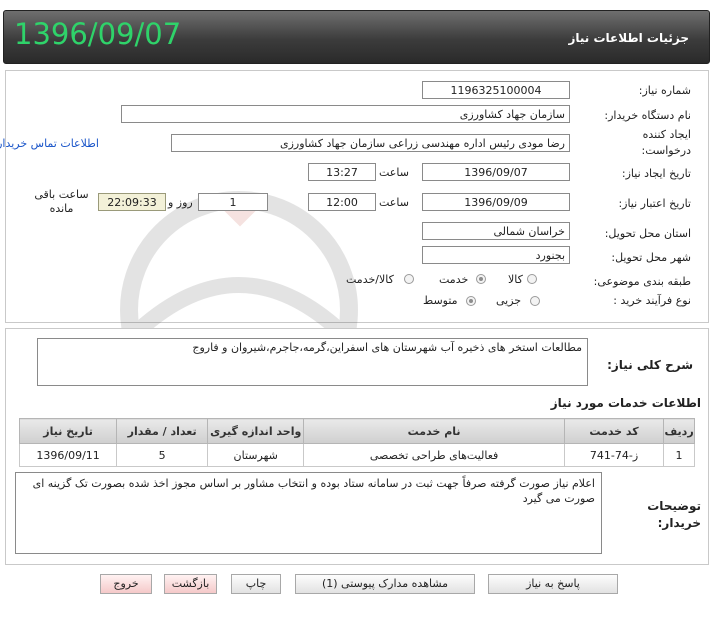  What do you see at coordinates (680, 431) in the screenshot?
I see `col-row: ردیف` at bounding box center [680, 431].